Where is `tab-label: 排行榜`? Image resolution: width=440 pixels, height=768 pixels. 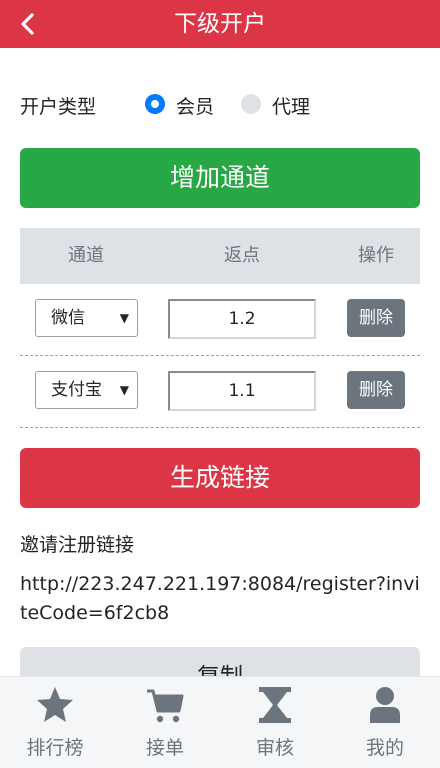
tab-label: 排行榜 is located at coordinates (55, 748).